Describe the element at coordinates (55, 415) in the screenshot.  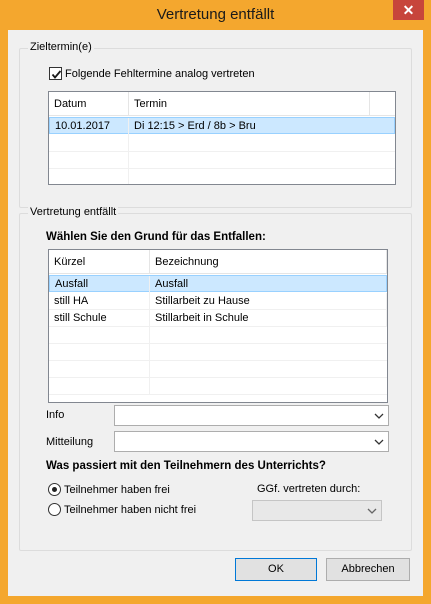
I see `info-label: Info` at that location.